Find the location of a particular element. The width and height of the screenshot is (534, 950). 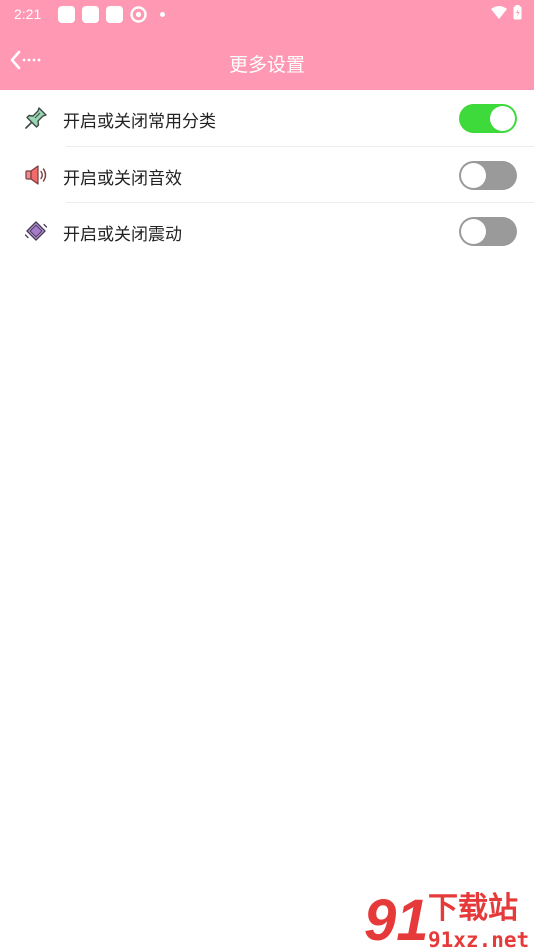

setting-label: 开启或关闭震动 is located at coordinates (122, 235).